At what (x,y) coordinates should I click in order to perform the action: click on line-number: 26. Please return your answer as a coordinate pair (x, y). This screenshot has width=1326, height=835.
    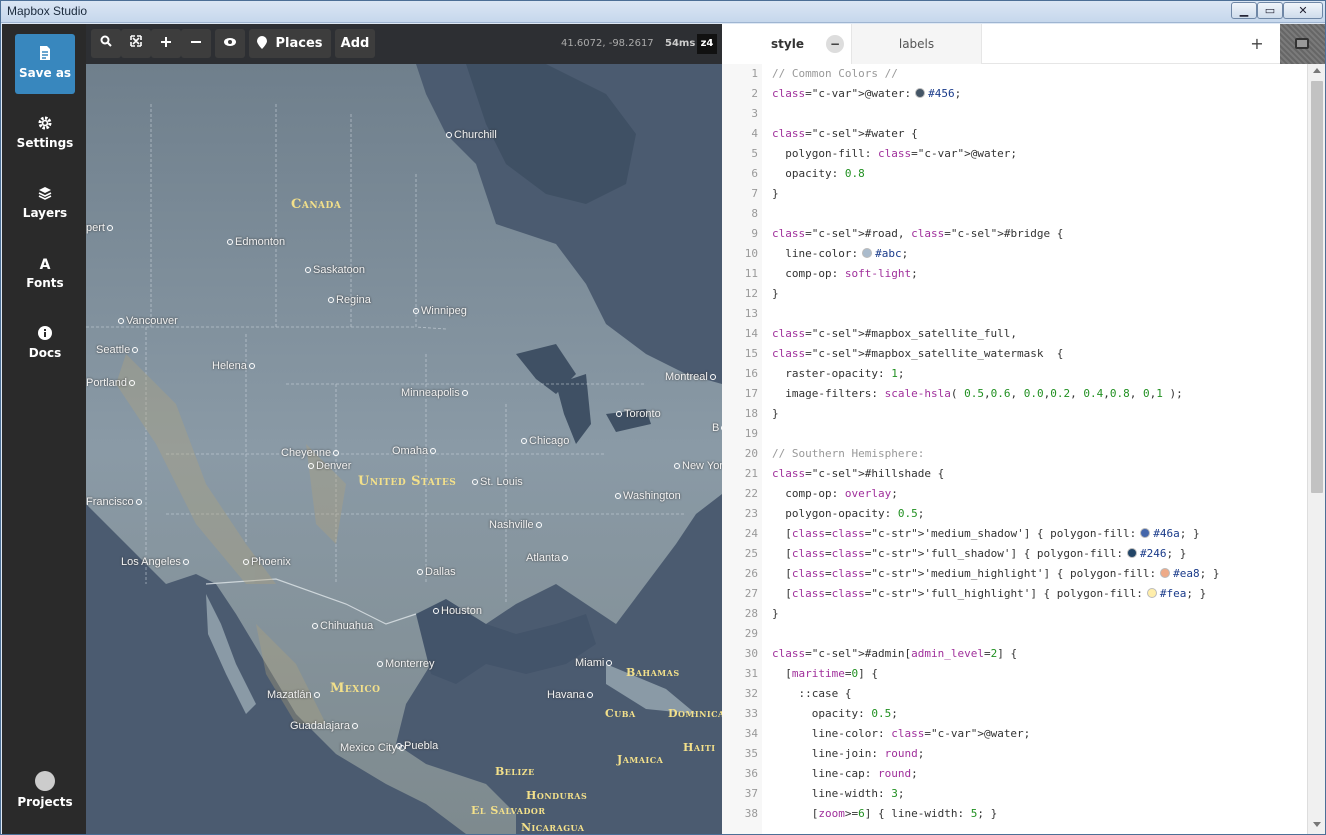
    Looking at the image, I should click on (751, 573).